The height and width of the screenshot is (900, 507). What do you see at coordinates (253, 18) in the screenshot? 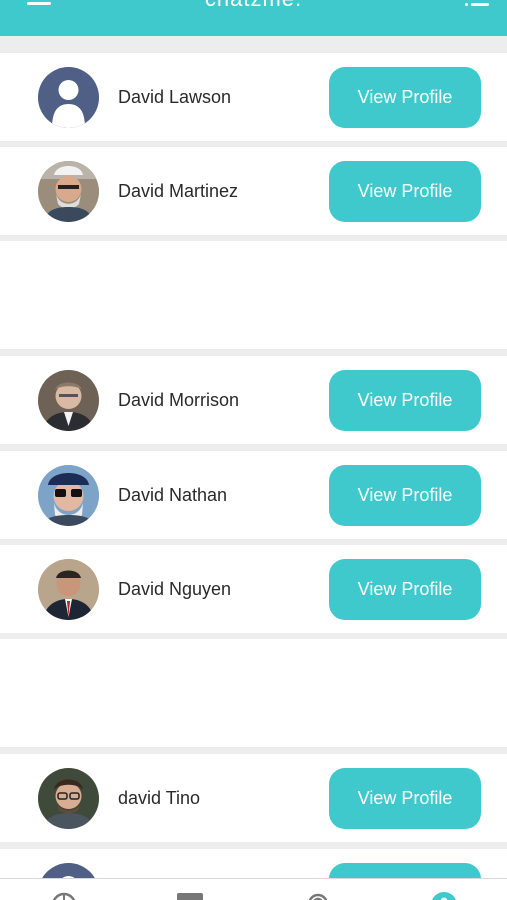
I see `top-app-bar: chatzme.` at bounding box center [253, 18].